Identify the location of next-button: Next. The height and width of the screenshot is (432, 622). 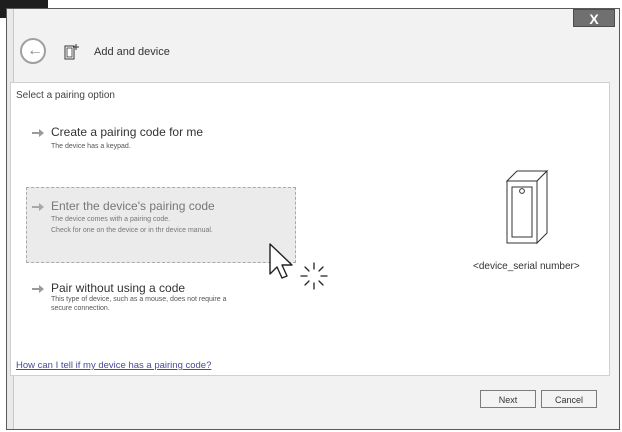
(508, 399).